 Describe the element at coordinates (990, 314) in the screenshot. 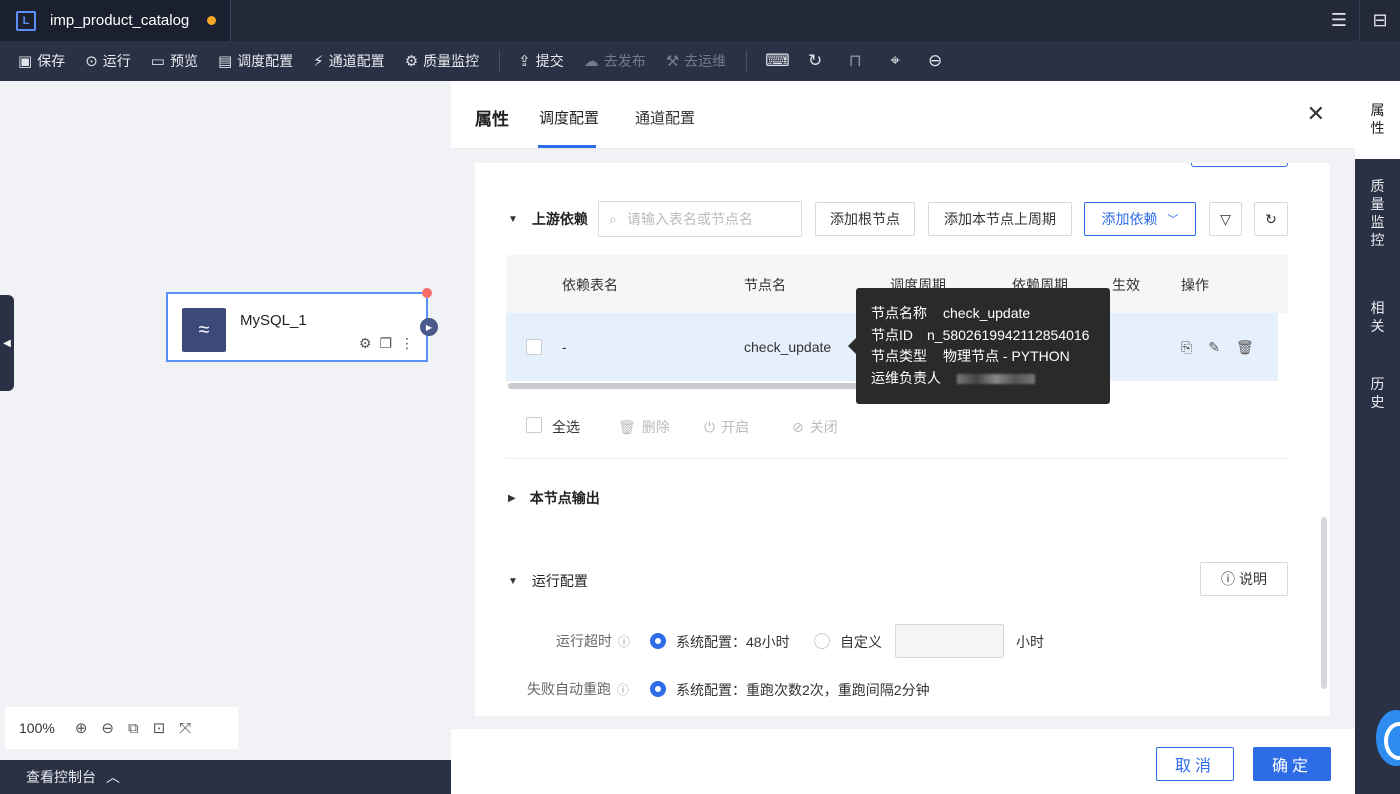

I see `tooltip-name-row: 节点名称 check_update` at that location.